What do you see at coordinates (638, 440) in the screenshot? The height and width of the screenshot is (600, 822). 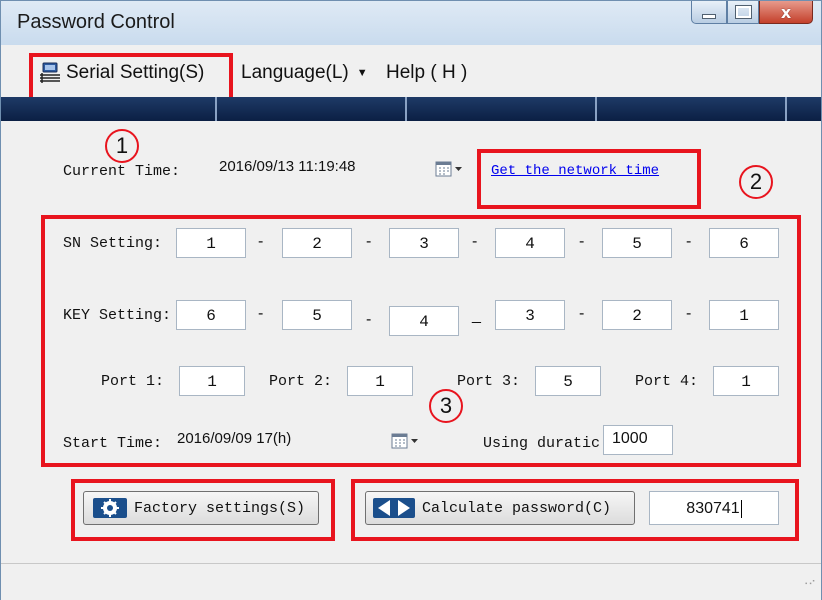 I see `duration-field: 1000` at bounding box center [638, 440].